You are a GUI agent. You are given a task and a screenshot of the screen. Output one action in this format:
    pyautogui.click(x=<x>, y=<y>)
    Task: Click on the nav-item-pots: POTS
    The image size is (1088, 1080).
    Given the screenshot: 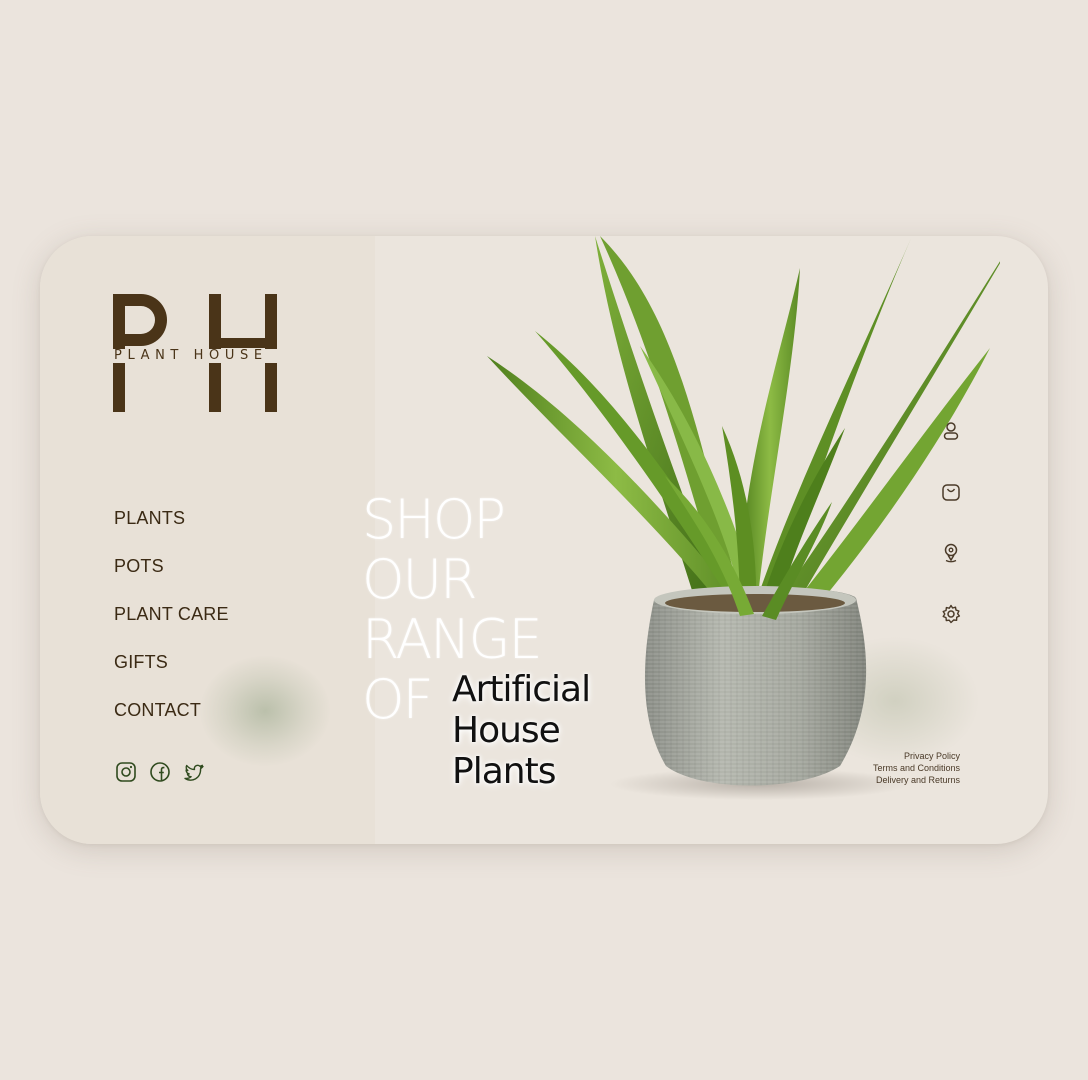 What is the action you would take?
    pyautogui.click(x=171, y=578)
    